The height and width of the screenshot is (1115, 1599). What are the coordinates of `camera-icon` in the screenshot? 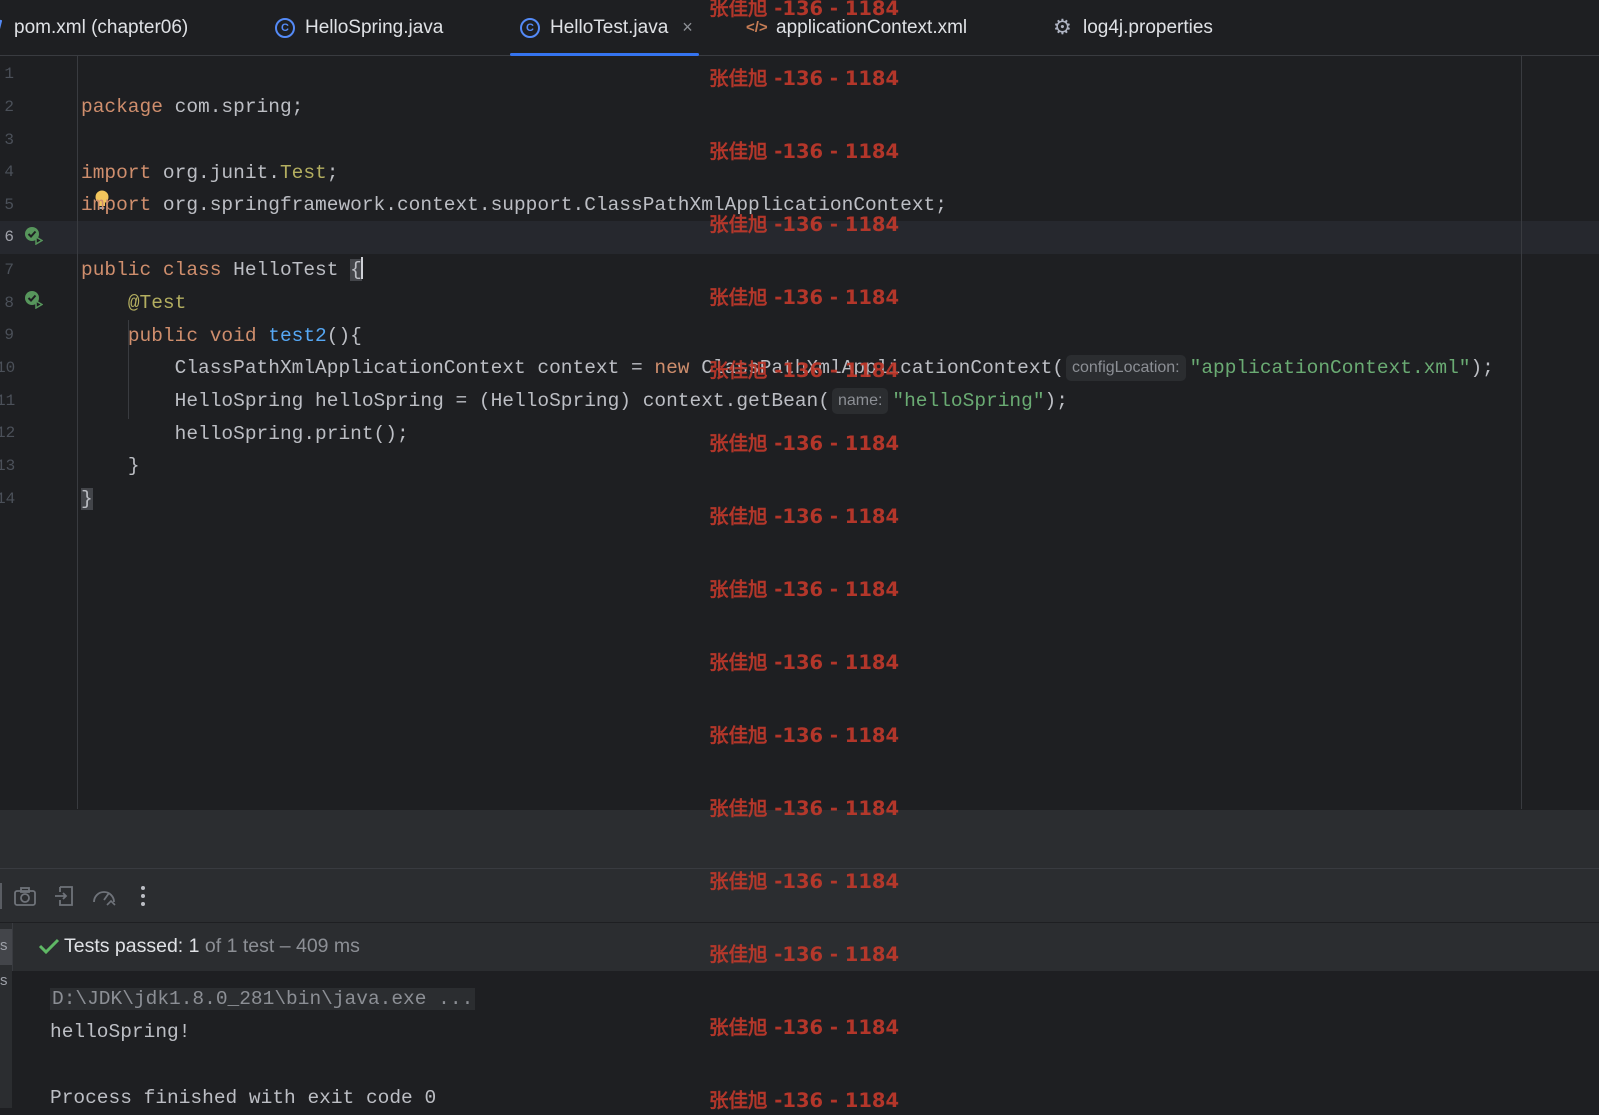 It's located at (25, 896).